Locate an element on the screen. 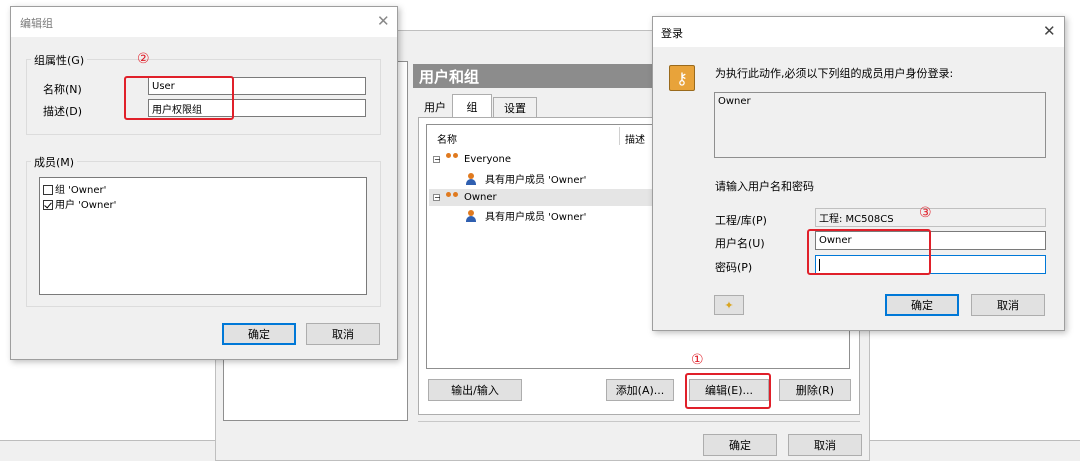 This screenshot has height=461, width=1080. export-import-label: 输出/输入 is located at coordinates (475, 390).